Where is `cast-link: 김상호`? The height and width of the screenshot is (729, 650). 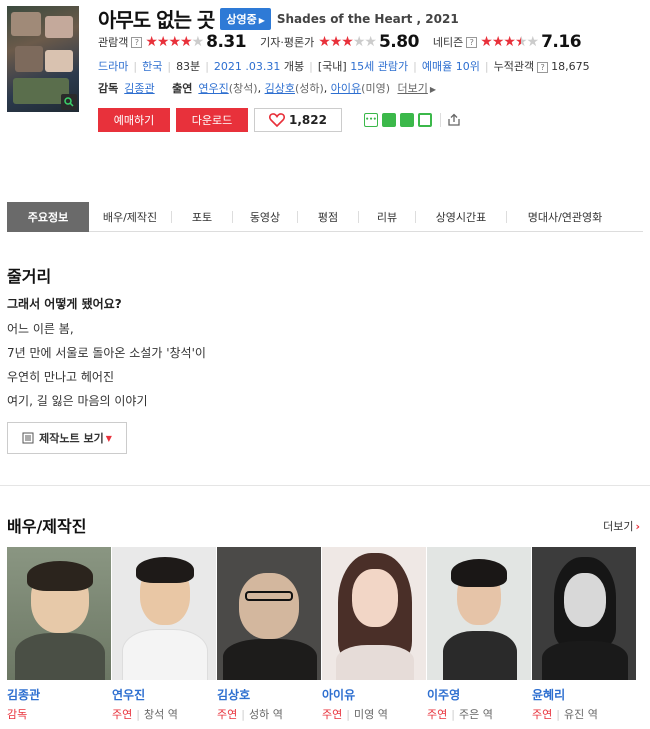
cast-link: 김상호 is located at coordinates (280, 88).